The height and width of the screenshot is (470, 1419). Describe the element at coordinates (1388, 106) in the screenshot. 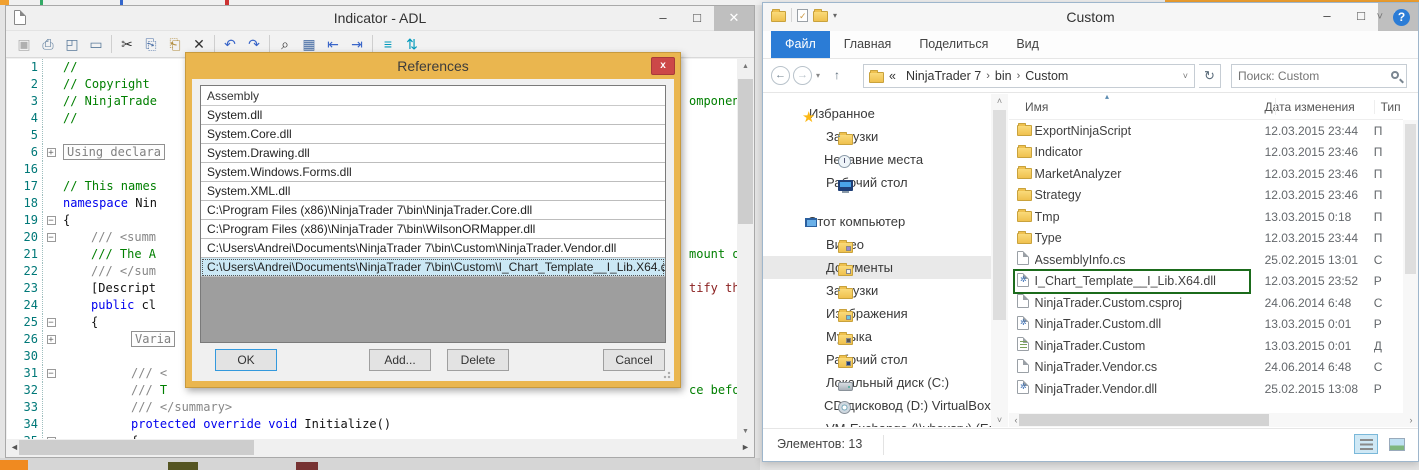

I see `column-header-type: Тип` at that location.